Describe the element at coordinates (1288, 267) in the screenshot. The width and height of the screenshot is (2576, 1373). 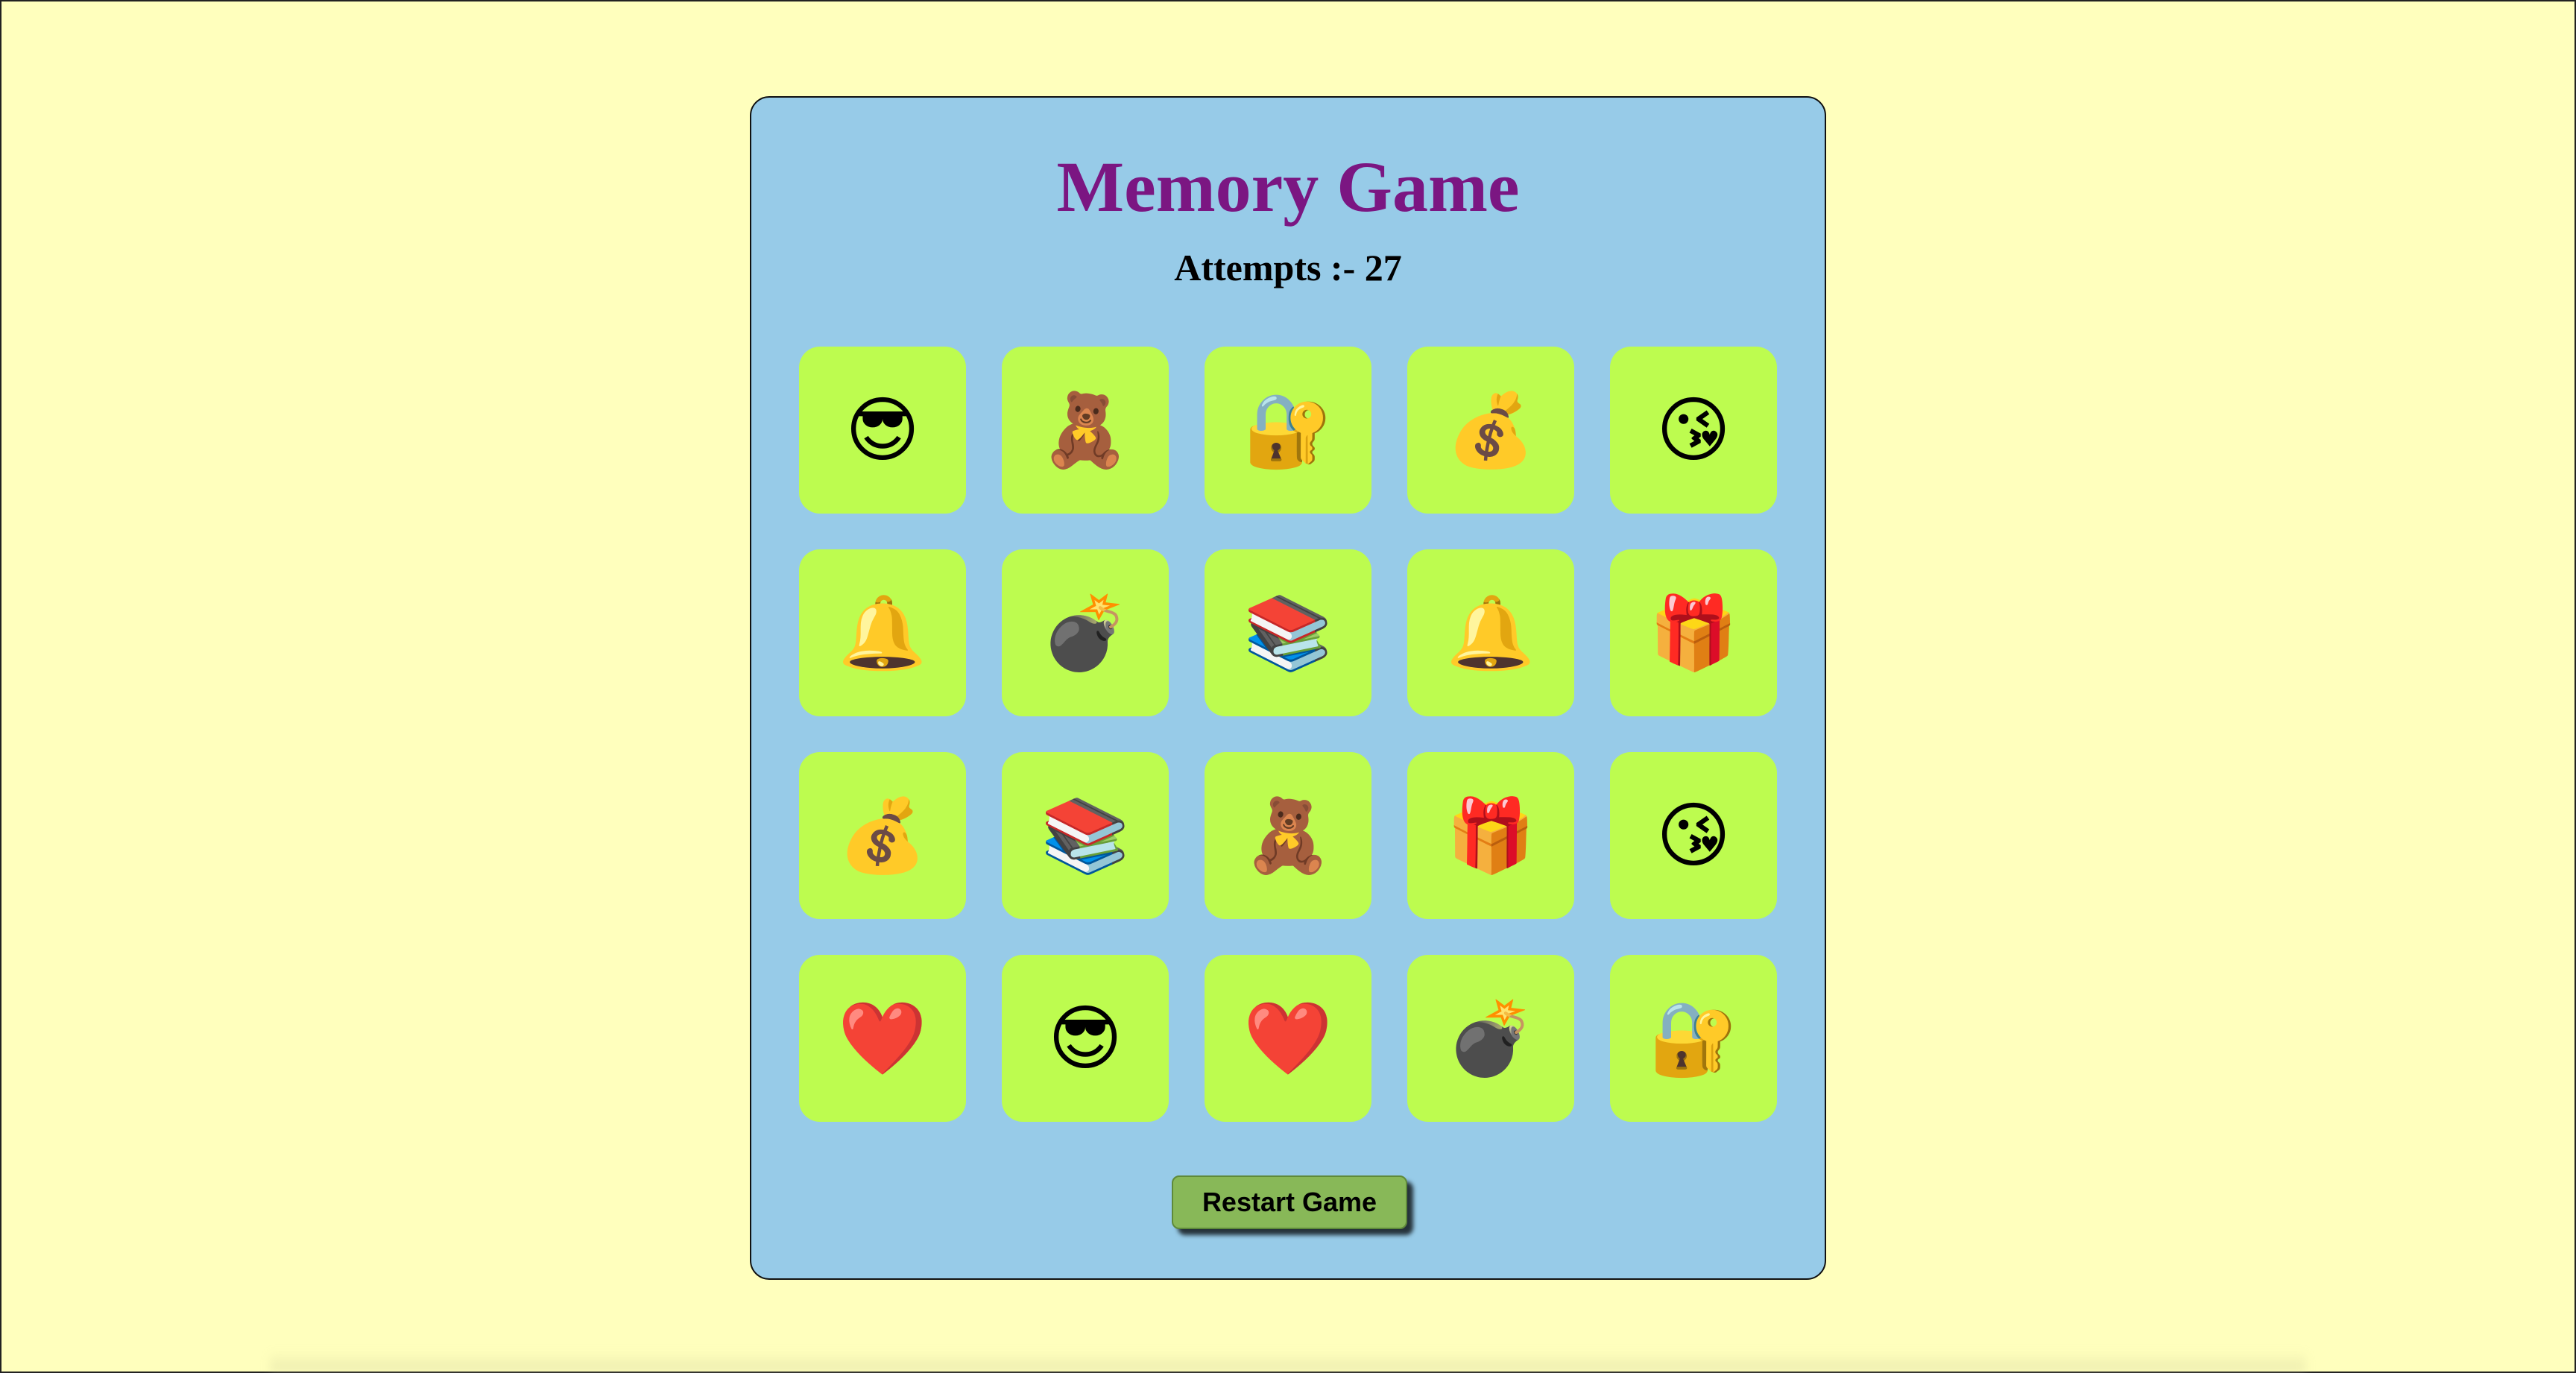
I see `attempts-counter: Attempts :- 27` at that location.